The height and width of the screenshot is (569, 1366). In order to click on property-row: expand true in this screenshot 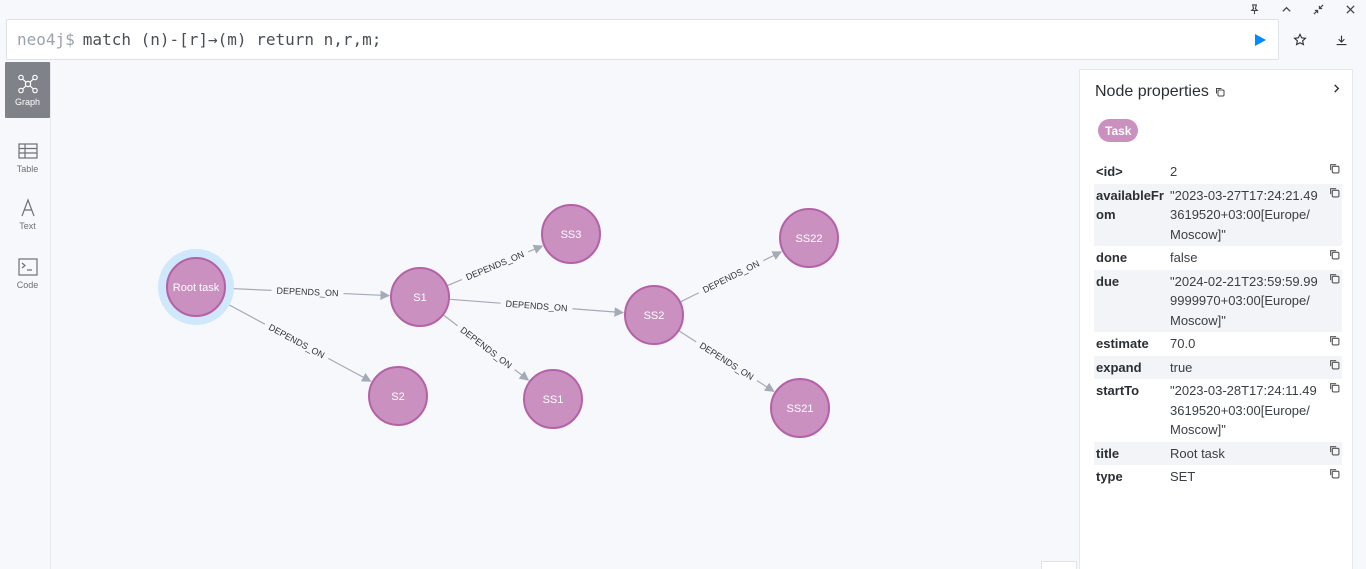, I will do `click(1218, 367)`.